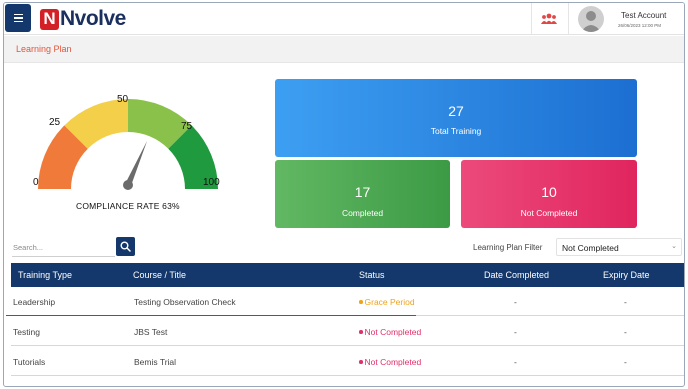 This screenshot has height=389, width=688. I want to click on completed-label: Completed, so click(362, 213).